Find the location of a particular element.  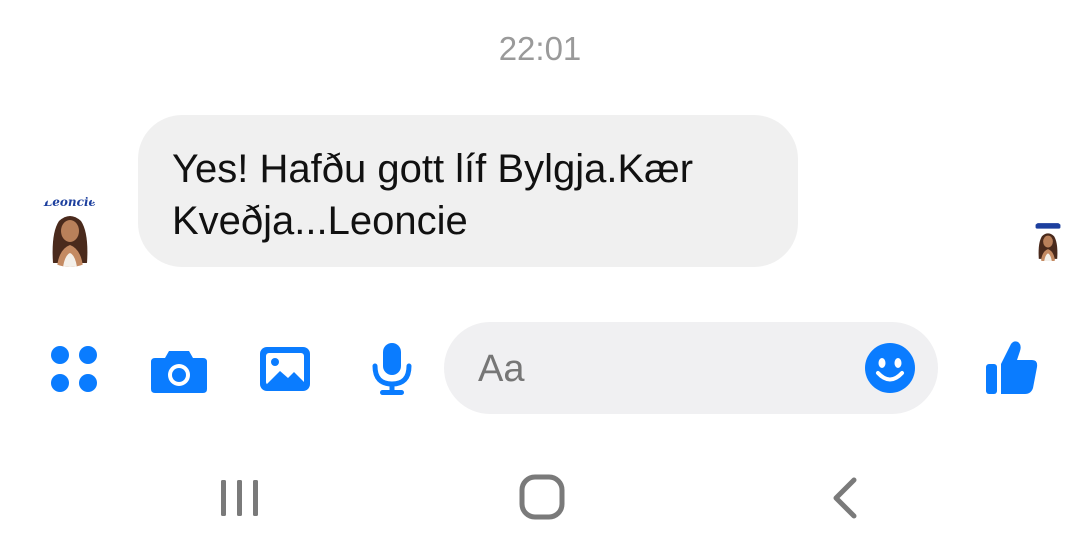

thumbs-up-icon is located at coordinates (1012, 368).